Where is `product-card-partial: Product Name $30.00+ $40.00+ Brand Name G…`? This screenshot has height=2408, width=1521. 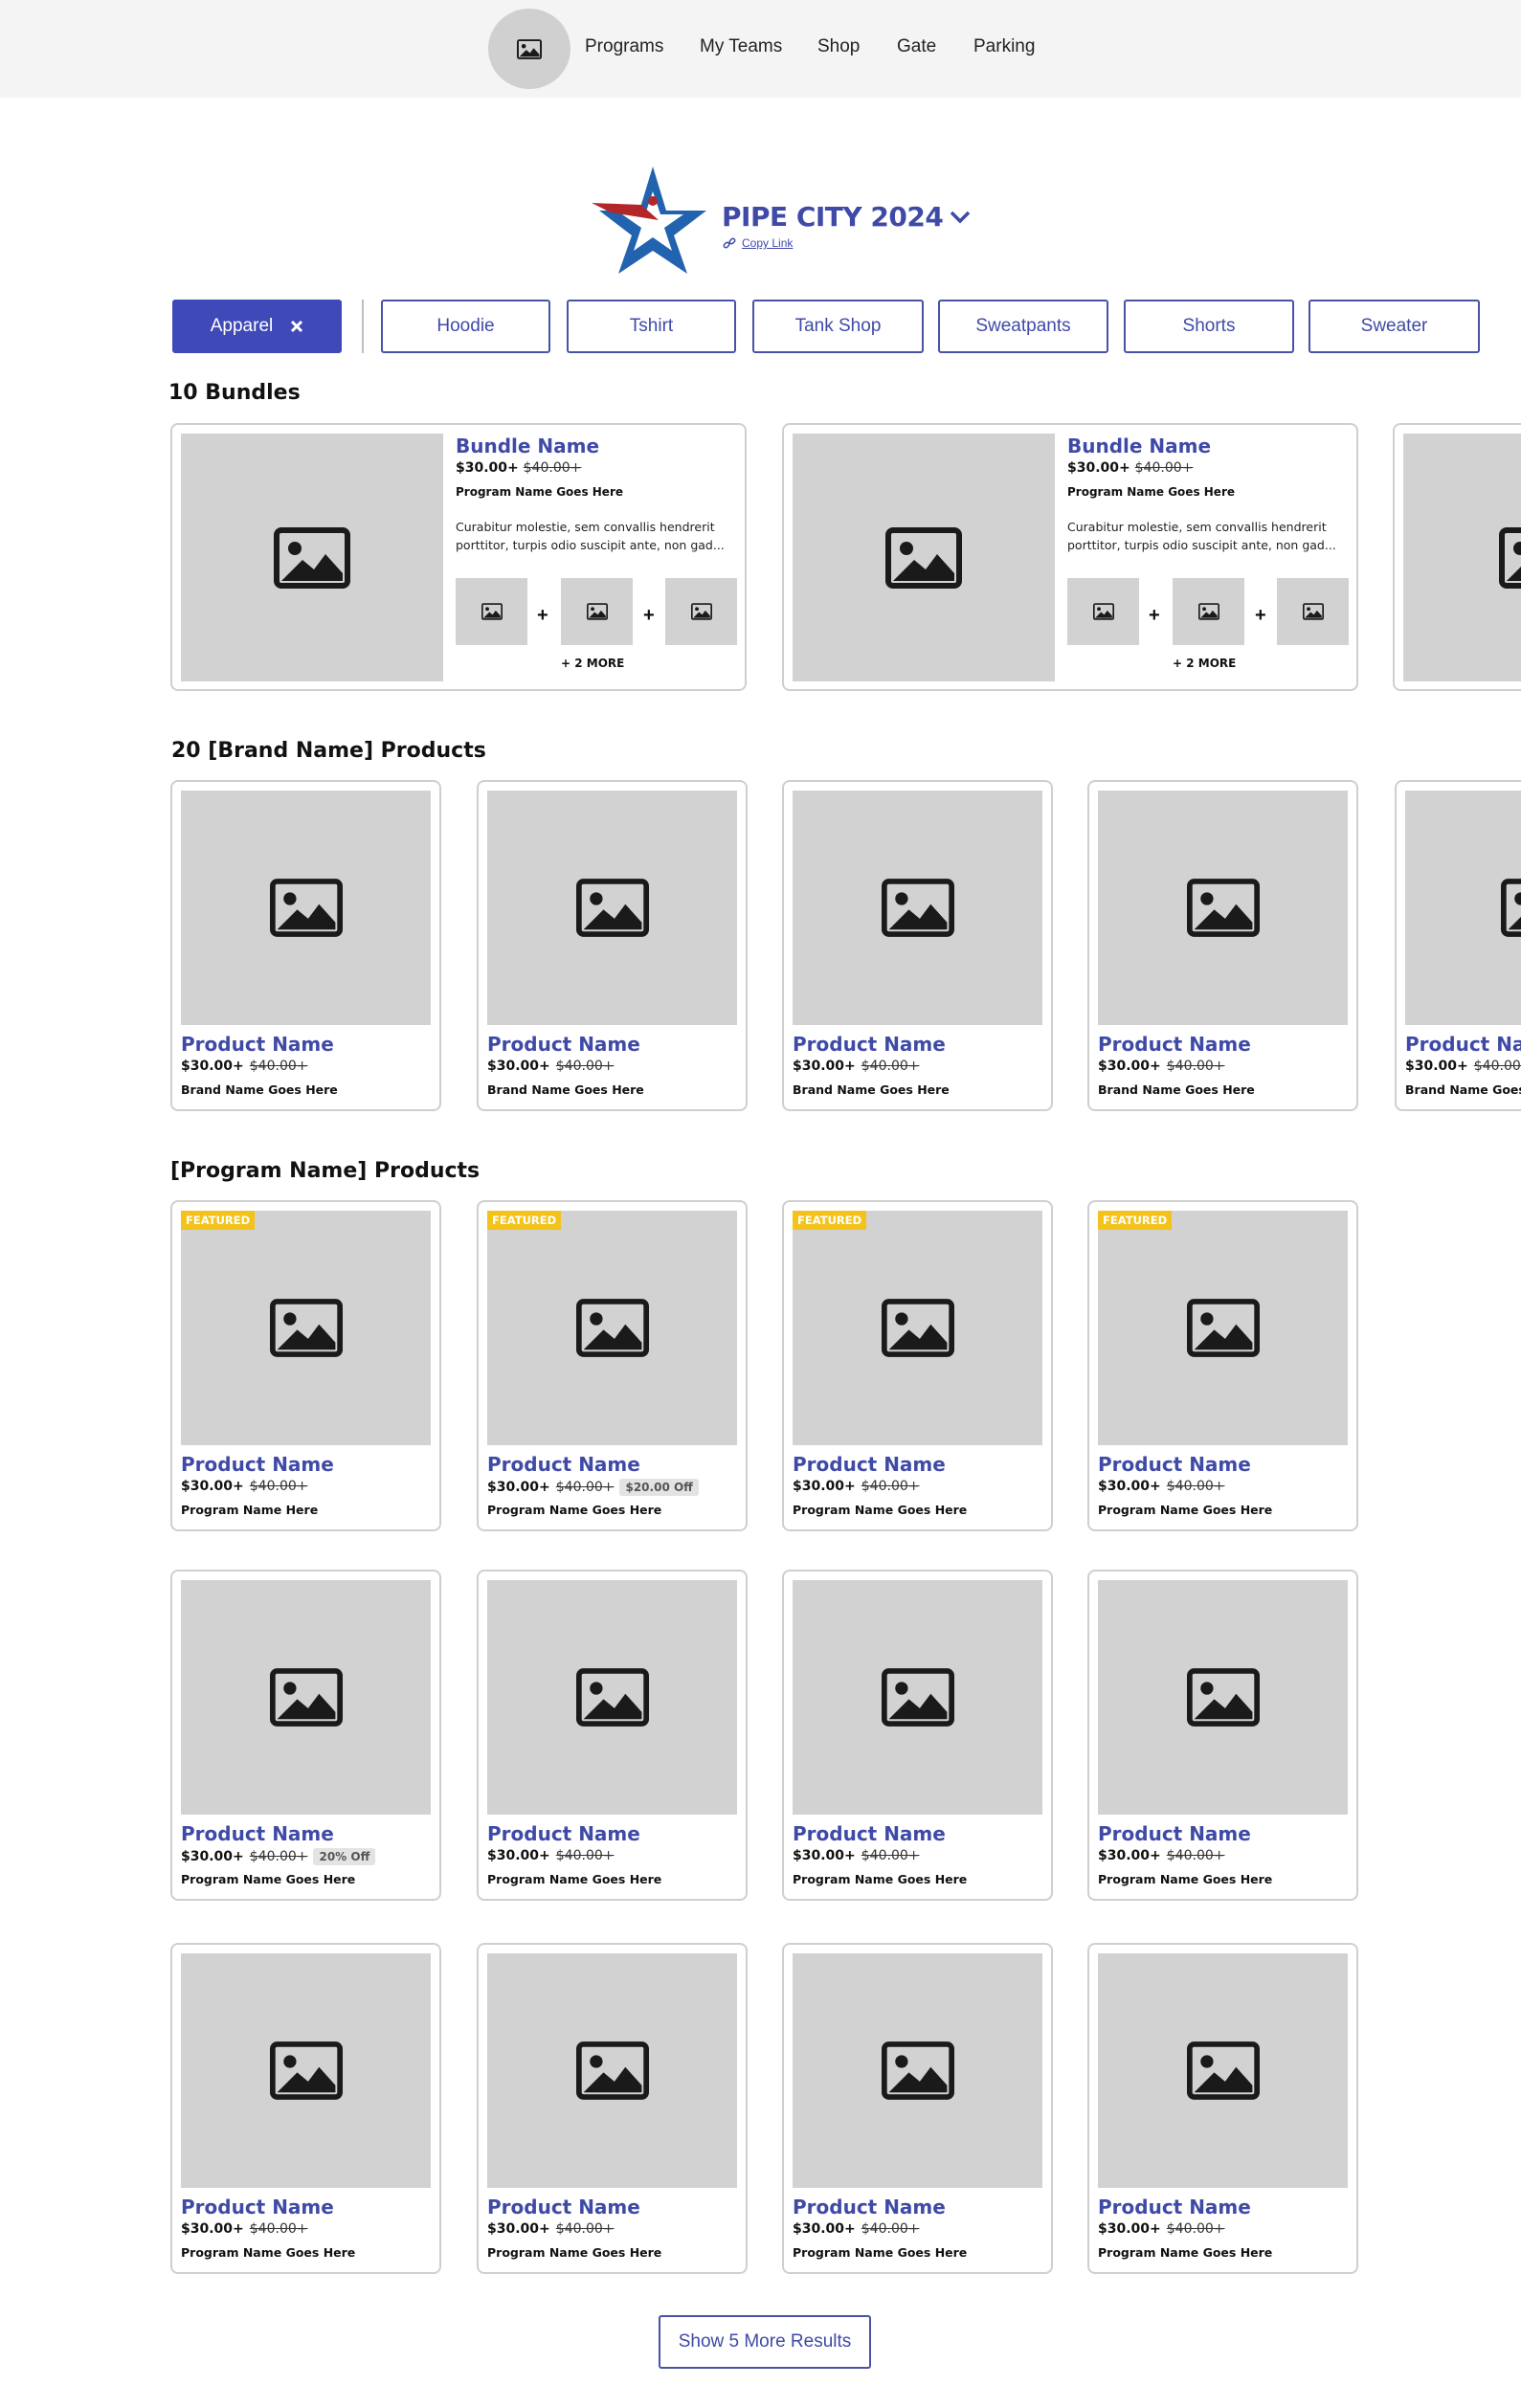
product-card-partial: Product Name $30.00+ $40.00+ Brand Name G… is located at coordinates (1458, 945).